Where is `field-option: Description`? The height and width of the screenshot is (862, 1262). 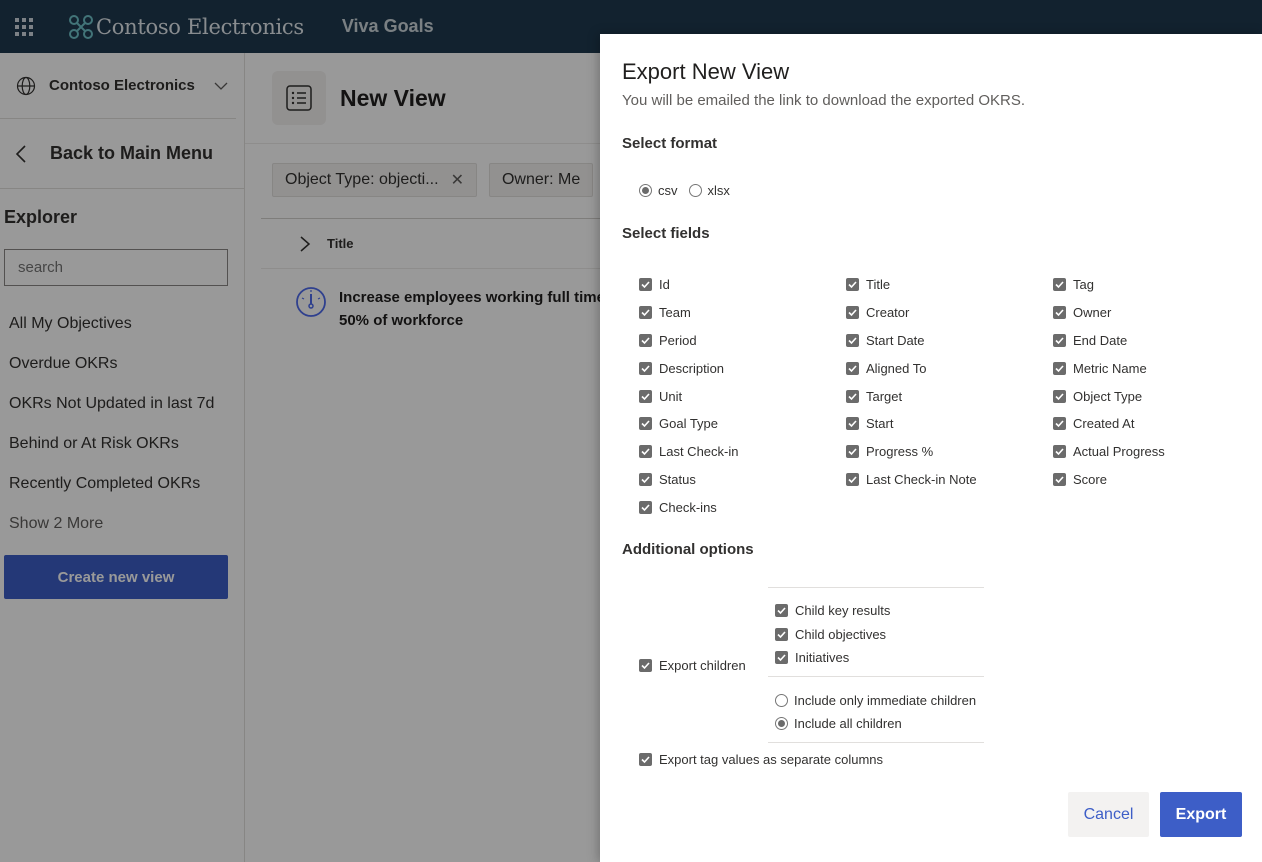 field-option: Description is located at coordinates (742, 368).